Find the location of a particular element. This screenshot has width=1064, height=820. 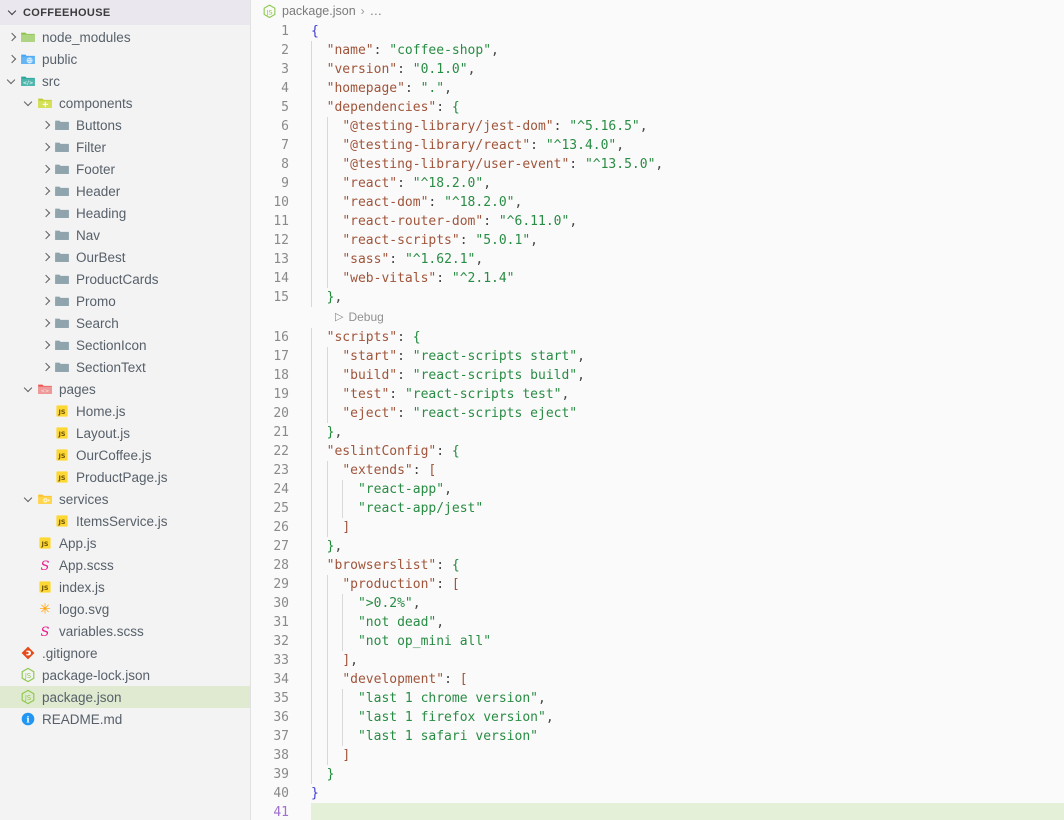

tree-item-app-scss: S App.scss is located at coordinates (125, 565).